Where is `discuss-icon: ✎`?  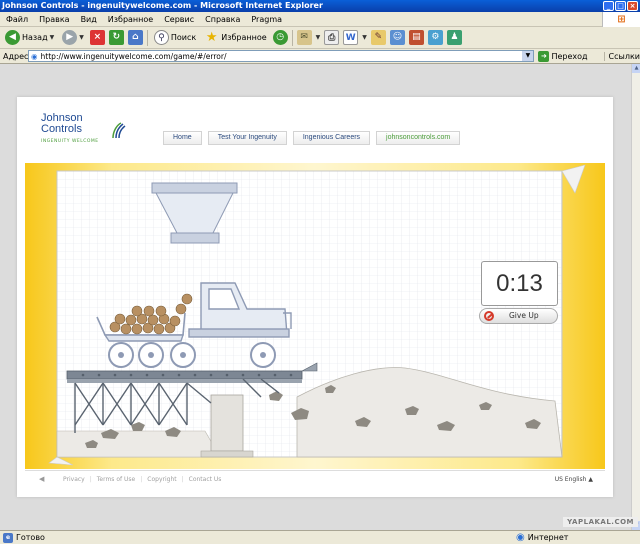
discuss-icon: ✎ is located at coordinates (378, 37).